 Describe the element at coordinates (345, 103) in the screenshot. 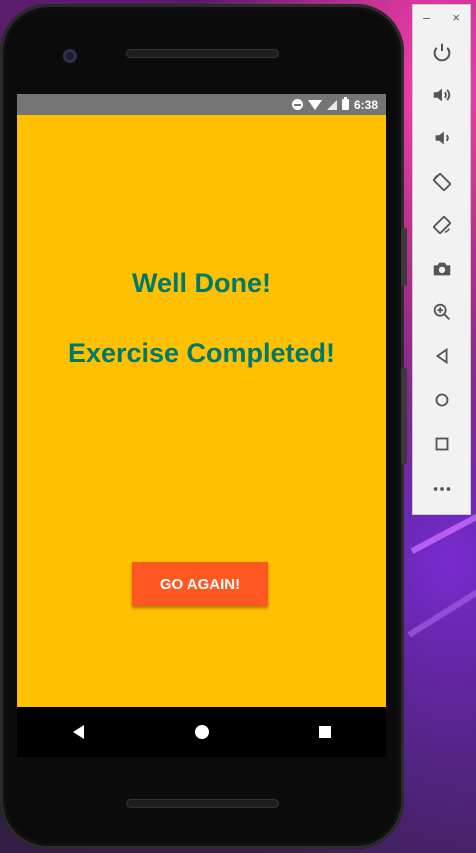

I see `battery-icon` at that location.